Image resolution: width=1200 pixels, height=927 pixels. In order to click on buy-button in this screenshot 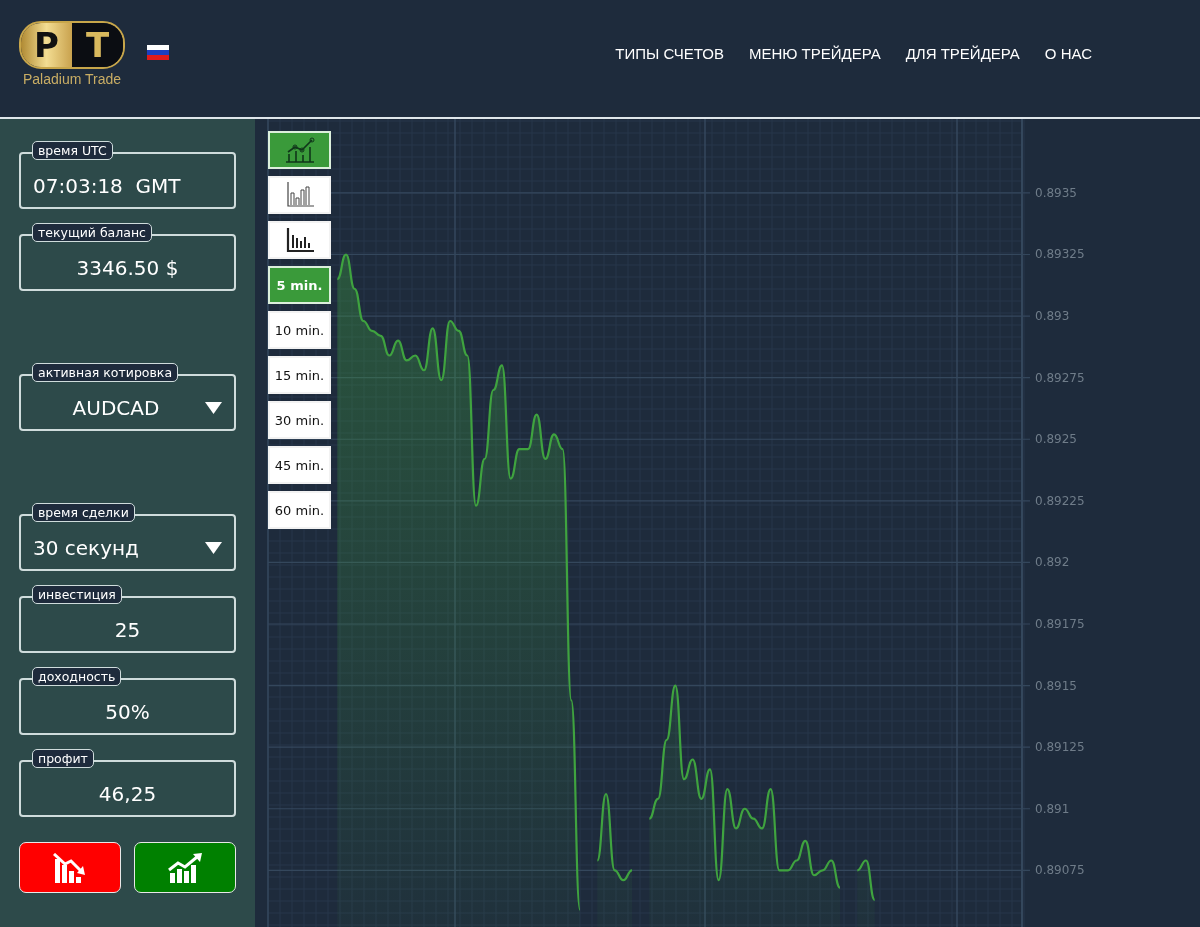, I will do `click(185, 867)`.